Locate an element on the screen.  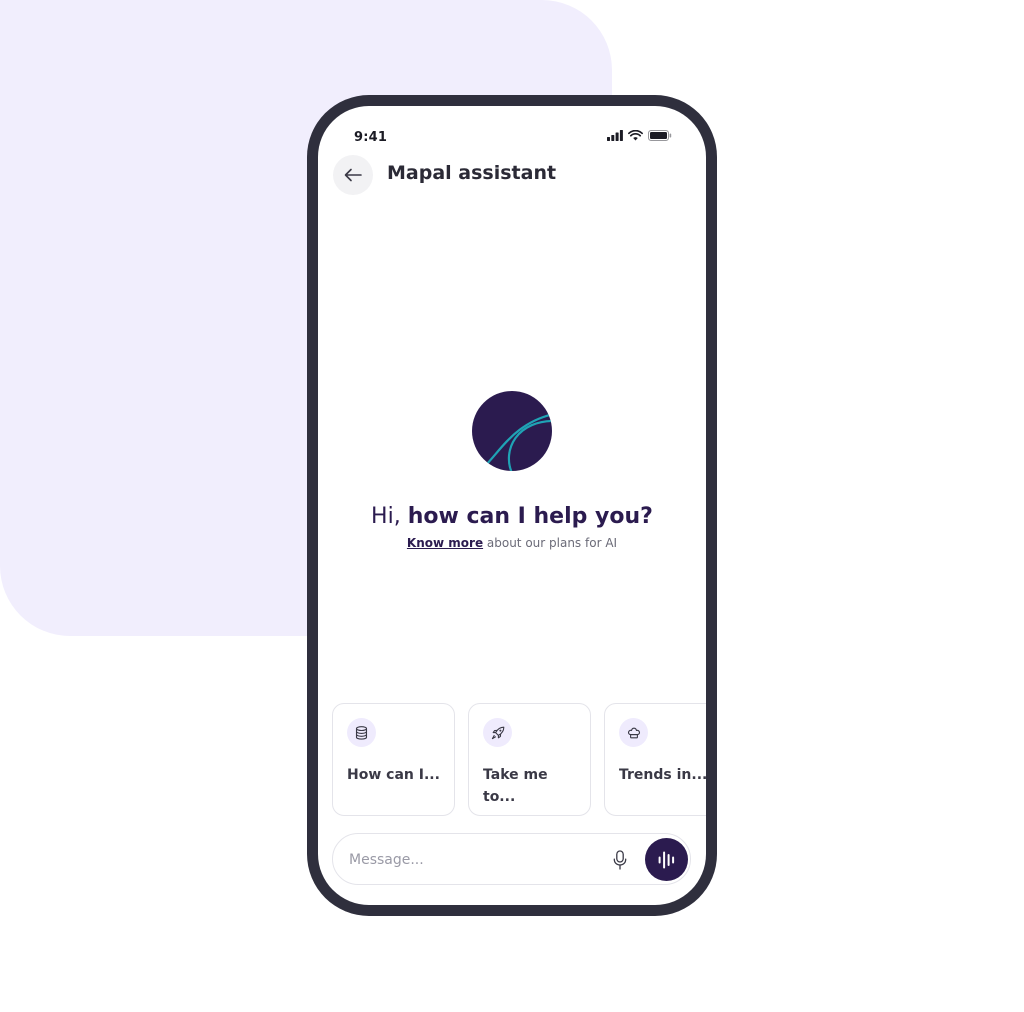
back-button is located at coordinates (353, 175).